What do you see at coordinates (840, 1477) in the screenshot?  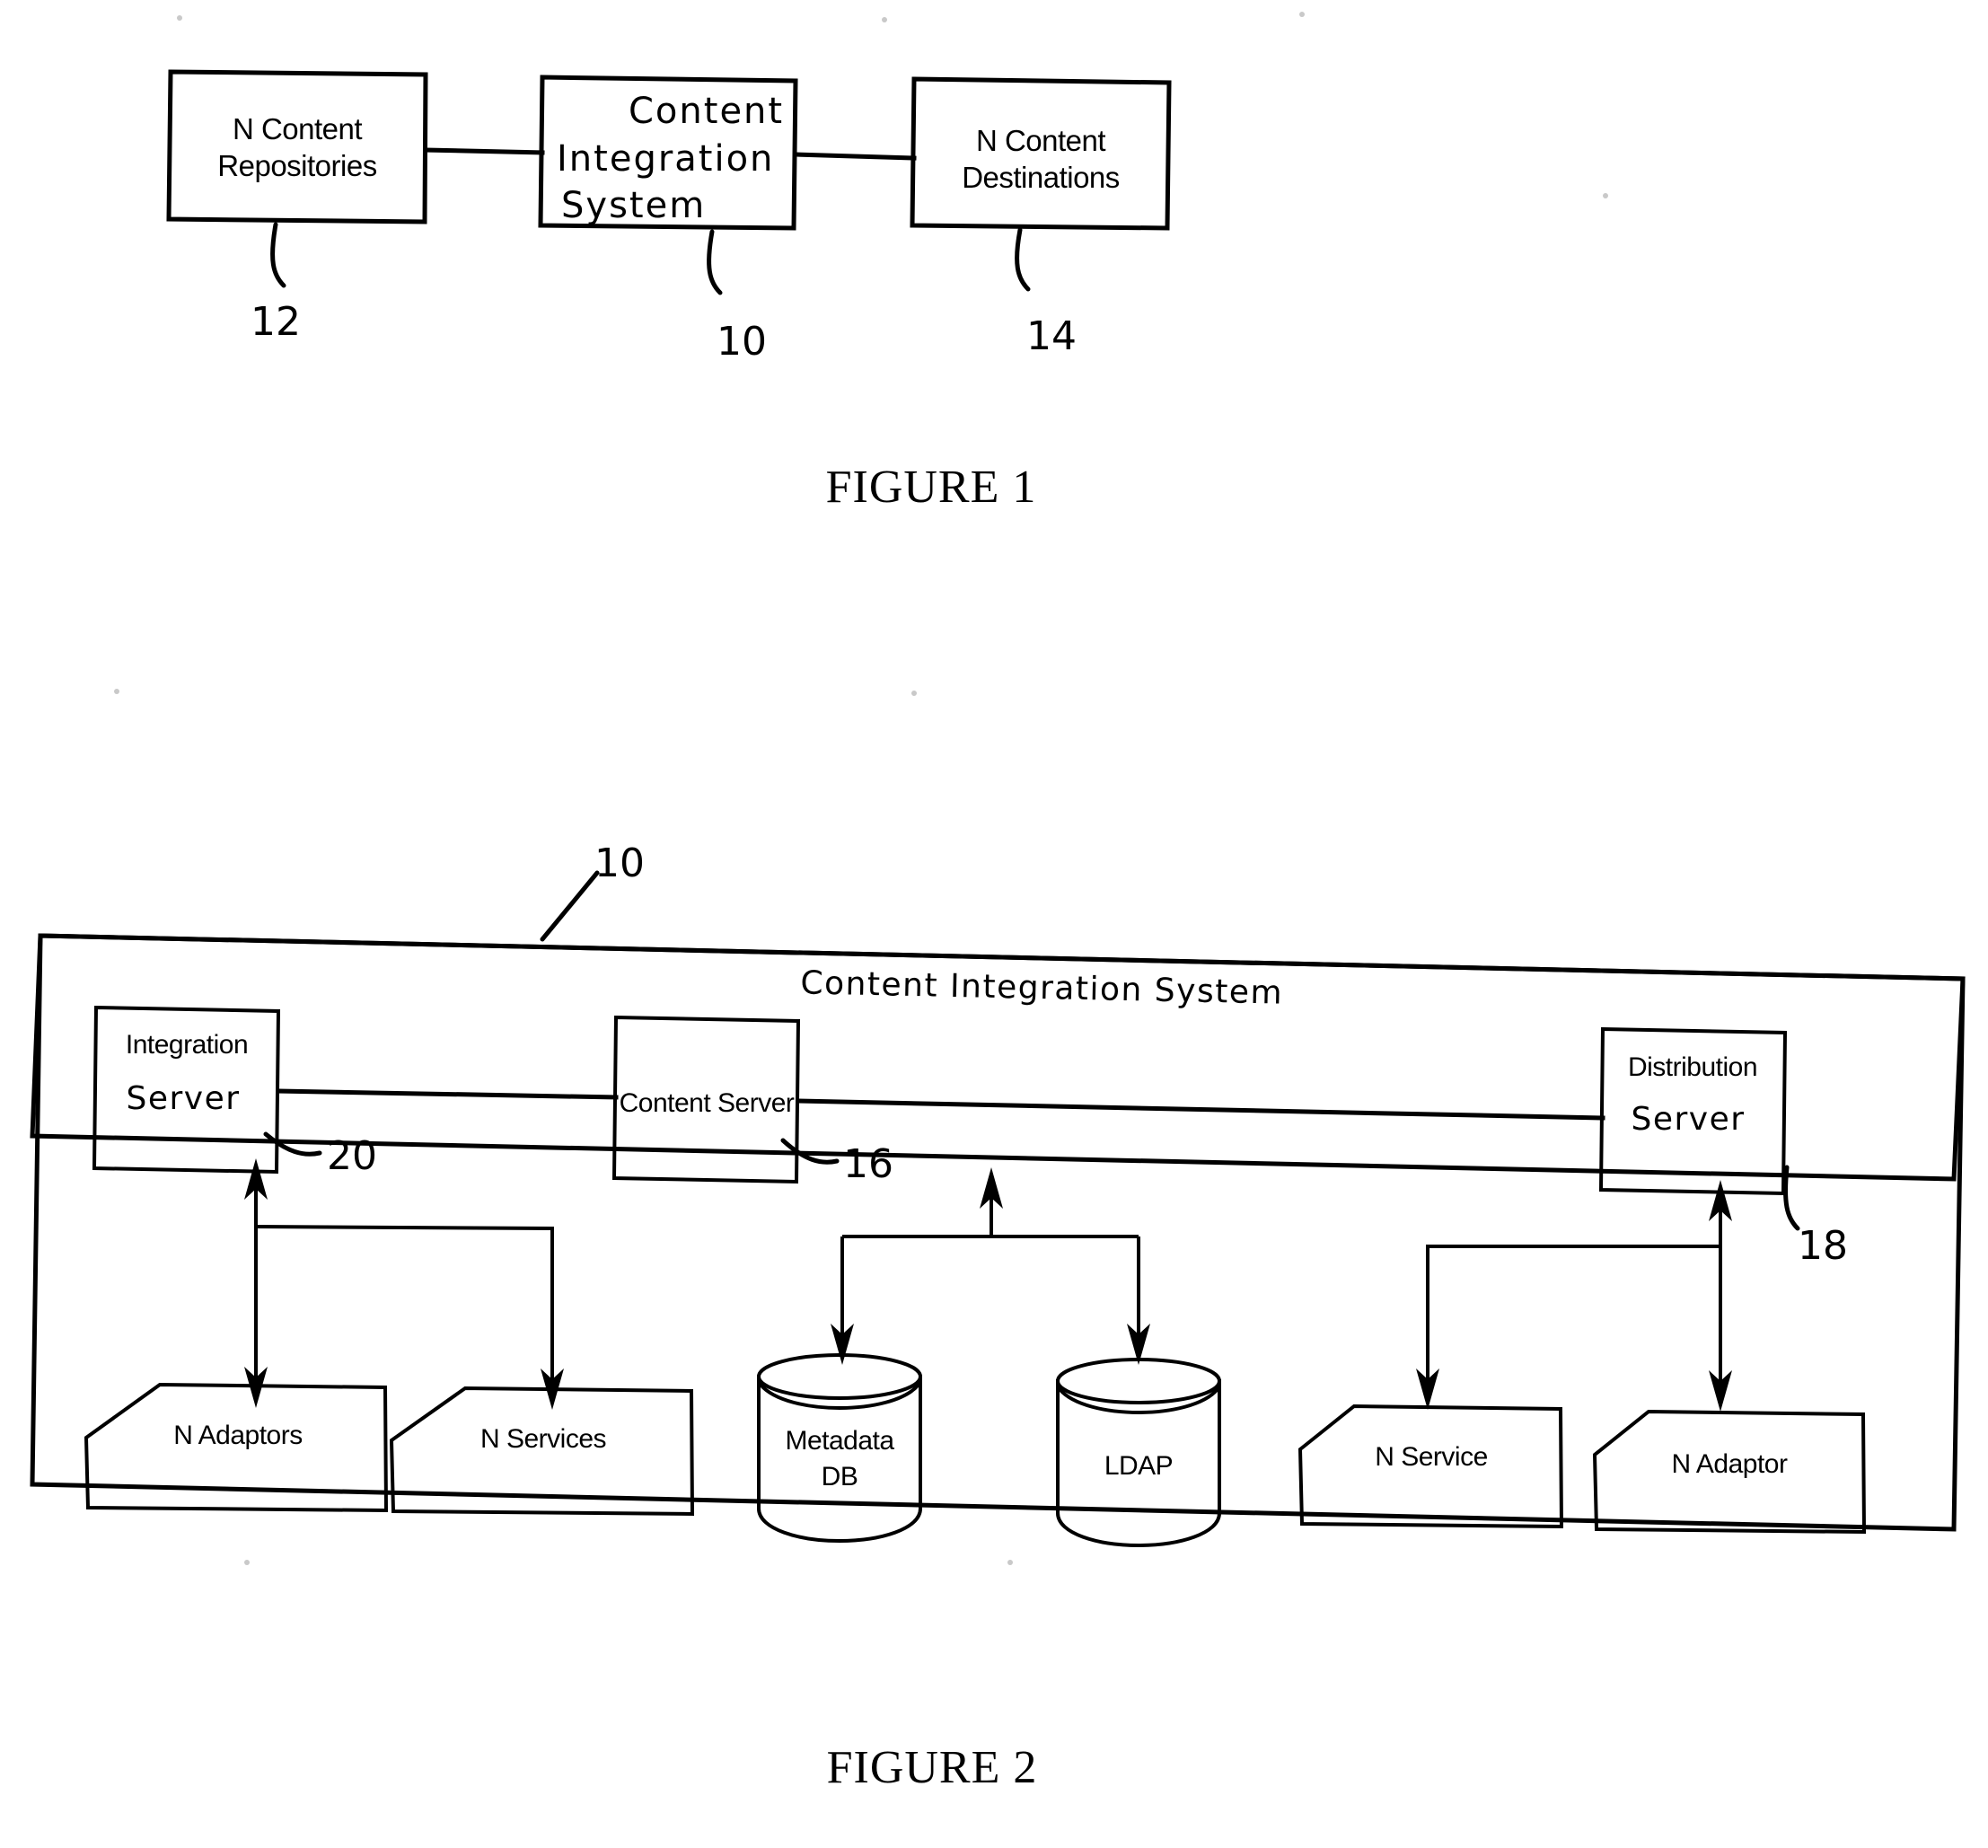 I see `metadata-db-label-line-2: DB` at bounding box center [840, 1477].